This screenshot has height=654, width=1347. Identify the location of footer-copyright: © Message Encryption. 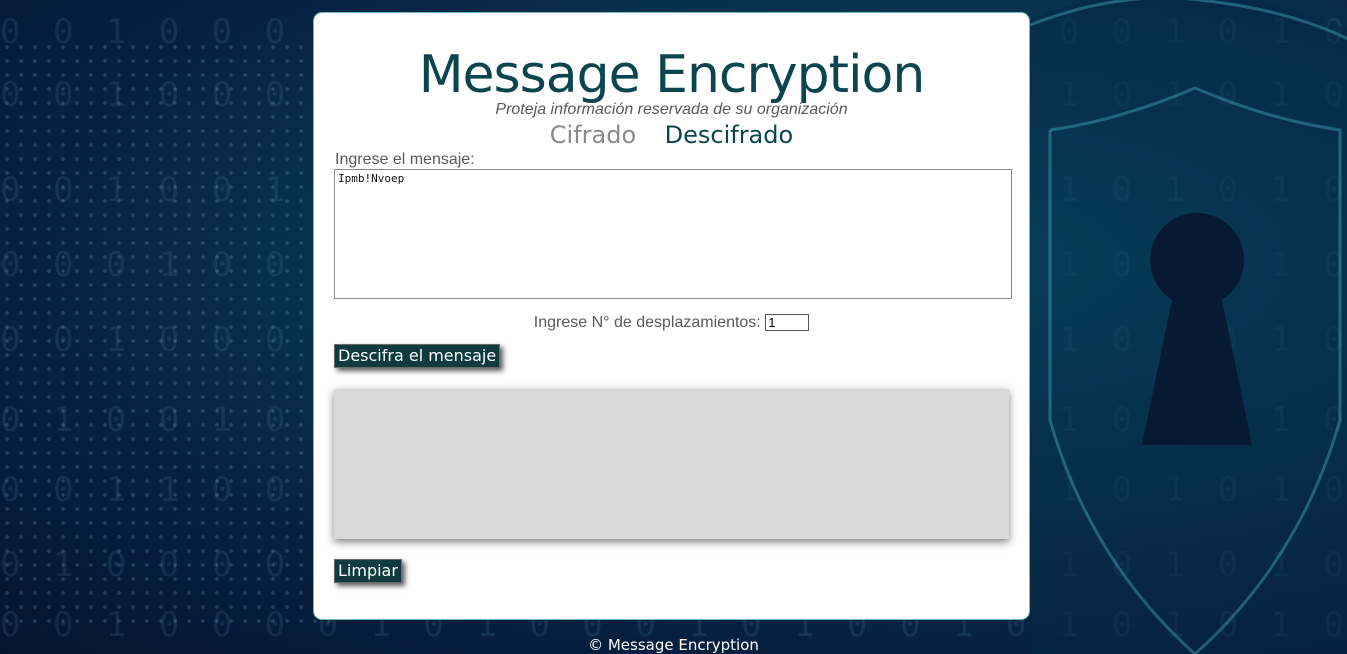
(673, 645).